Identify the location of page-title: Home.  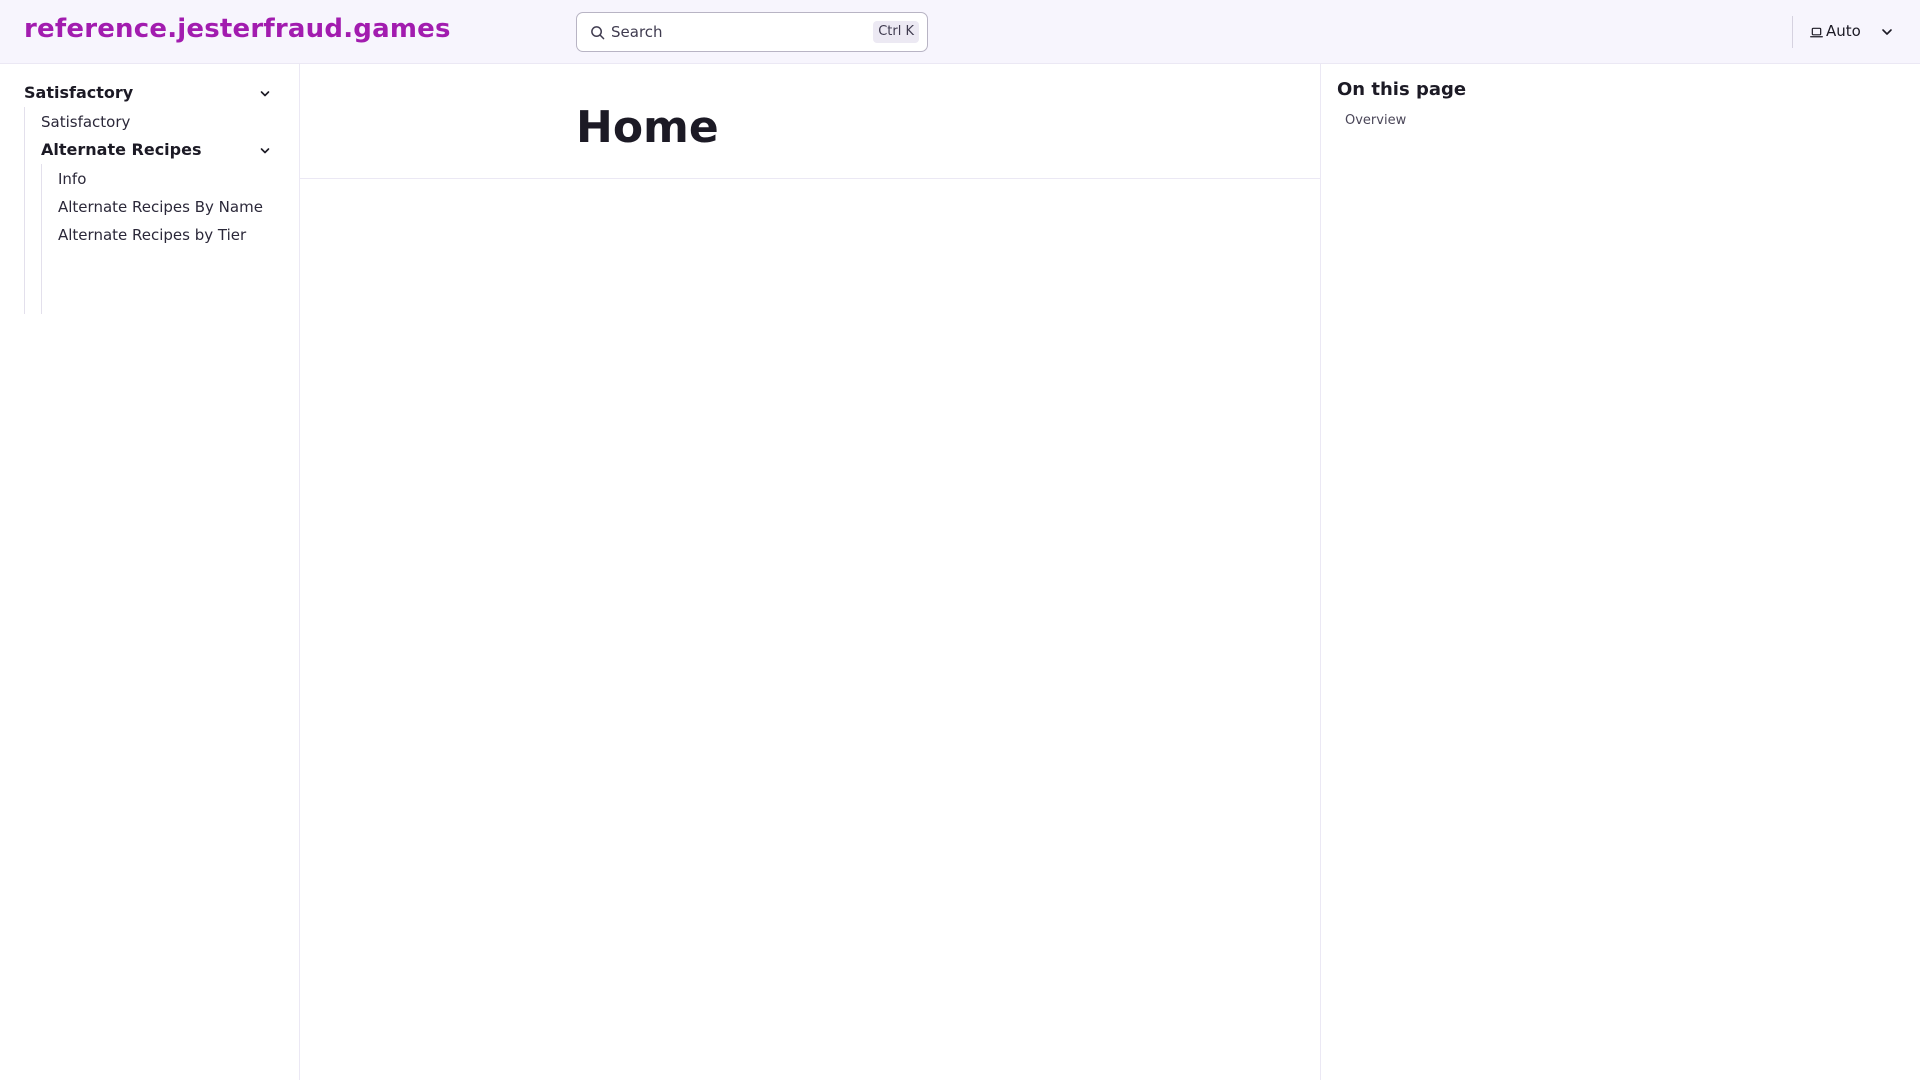
(647, 127).